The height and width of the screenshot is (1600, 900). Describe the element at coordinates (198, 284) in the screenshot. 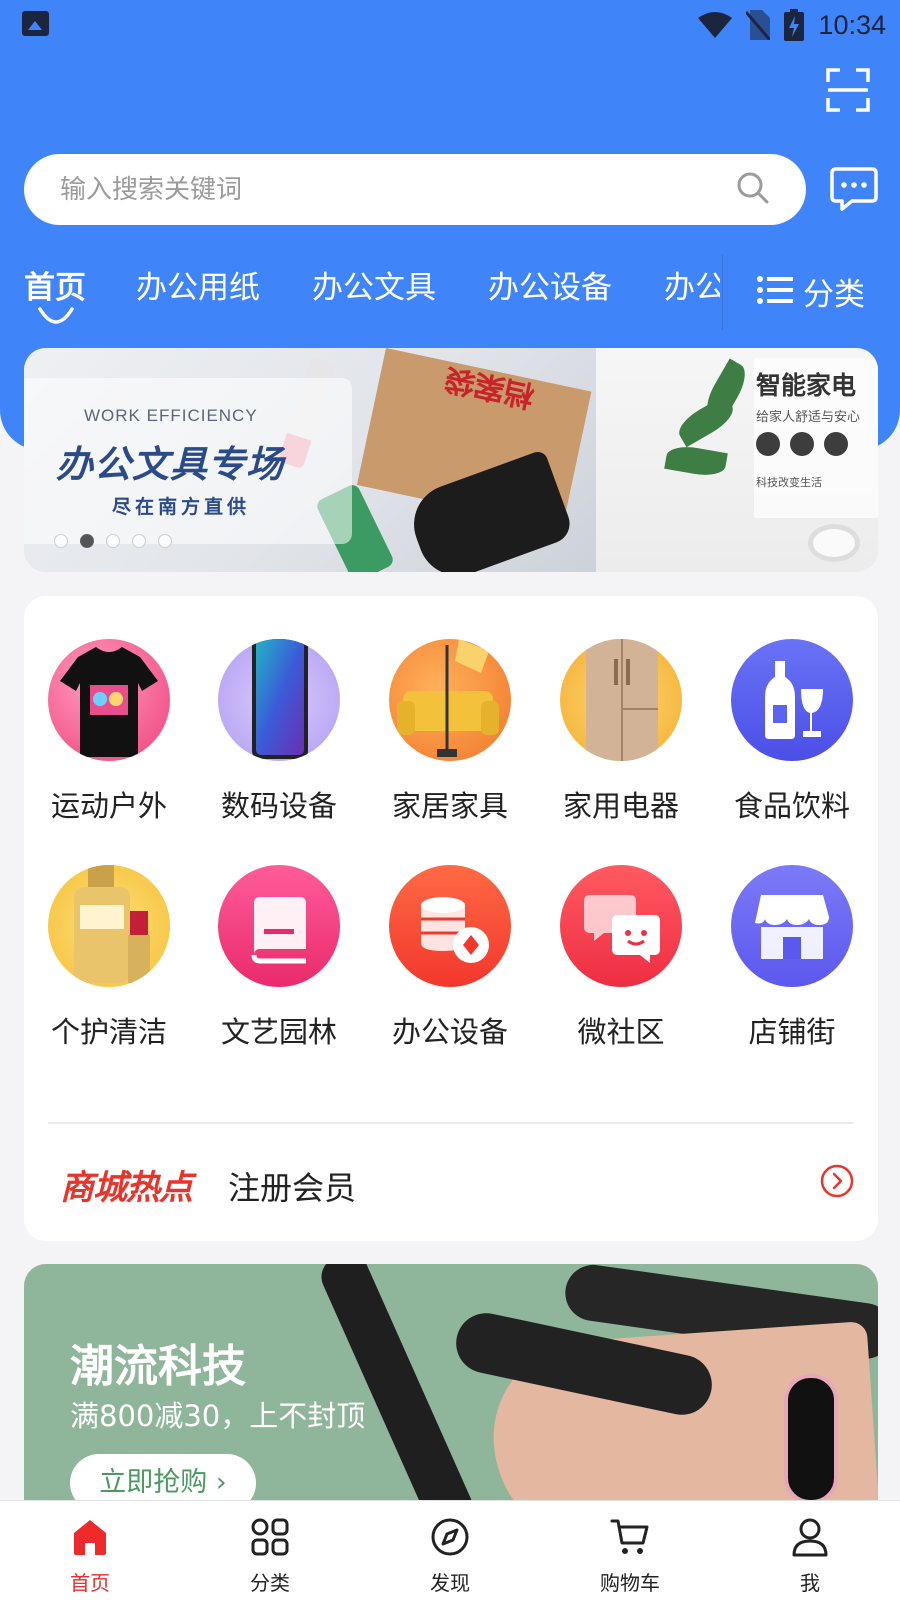

I see `tab-office-paper: 办公用纸` at that location.